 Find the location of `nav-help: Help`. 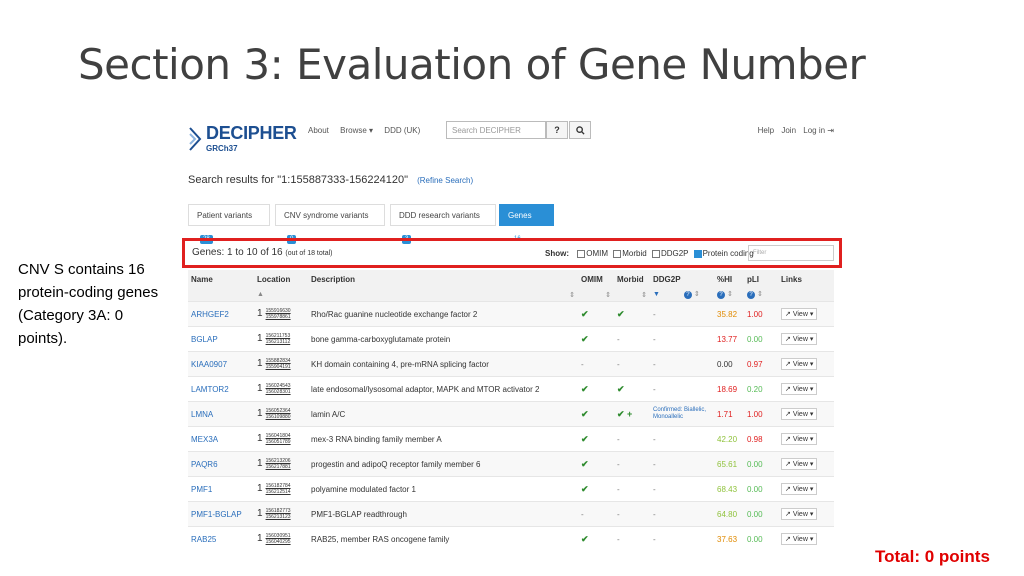

nav-help: Help is located at coordinates (766, 130).